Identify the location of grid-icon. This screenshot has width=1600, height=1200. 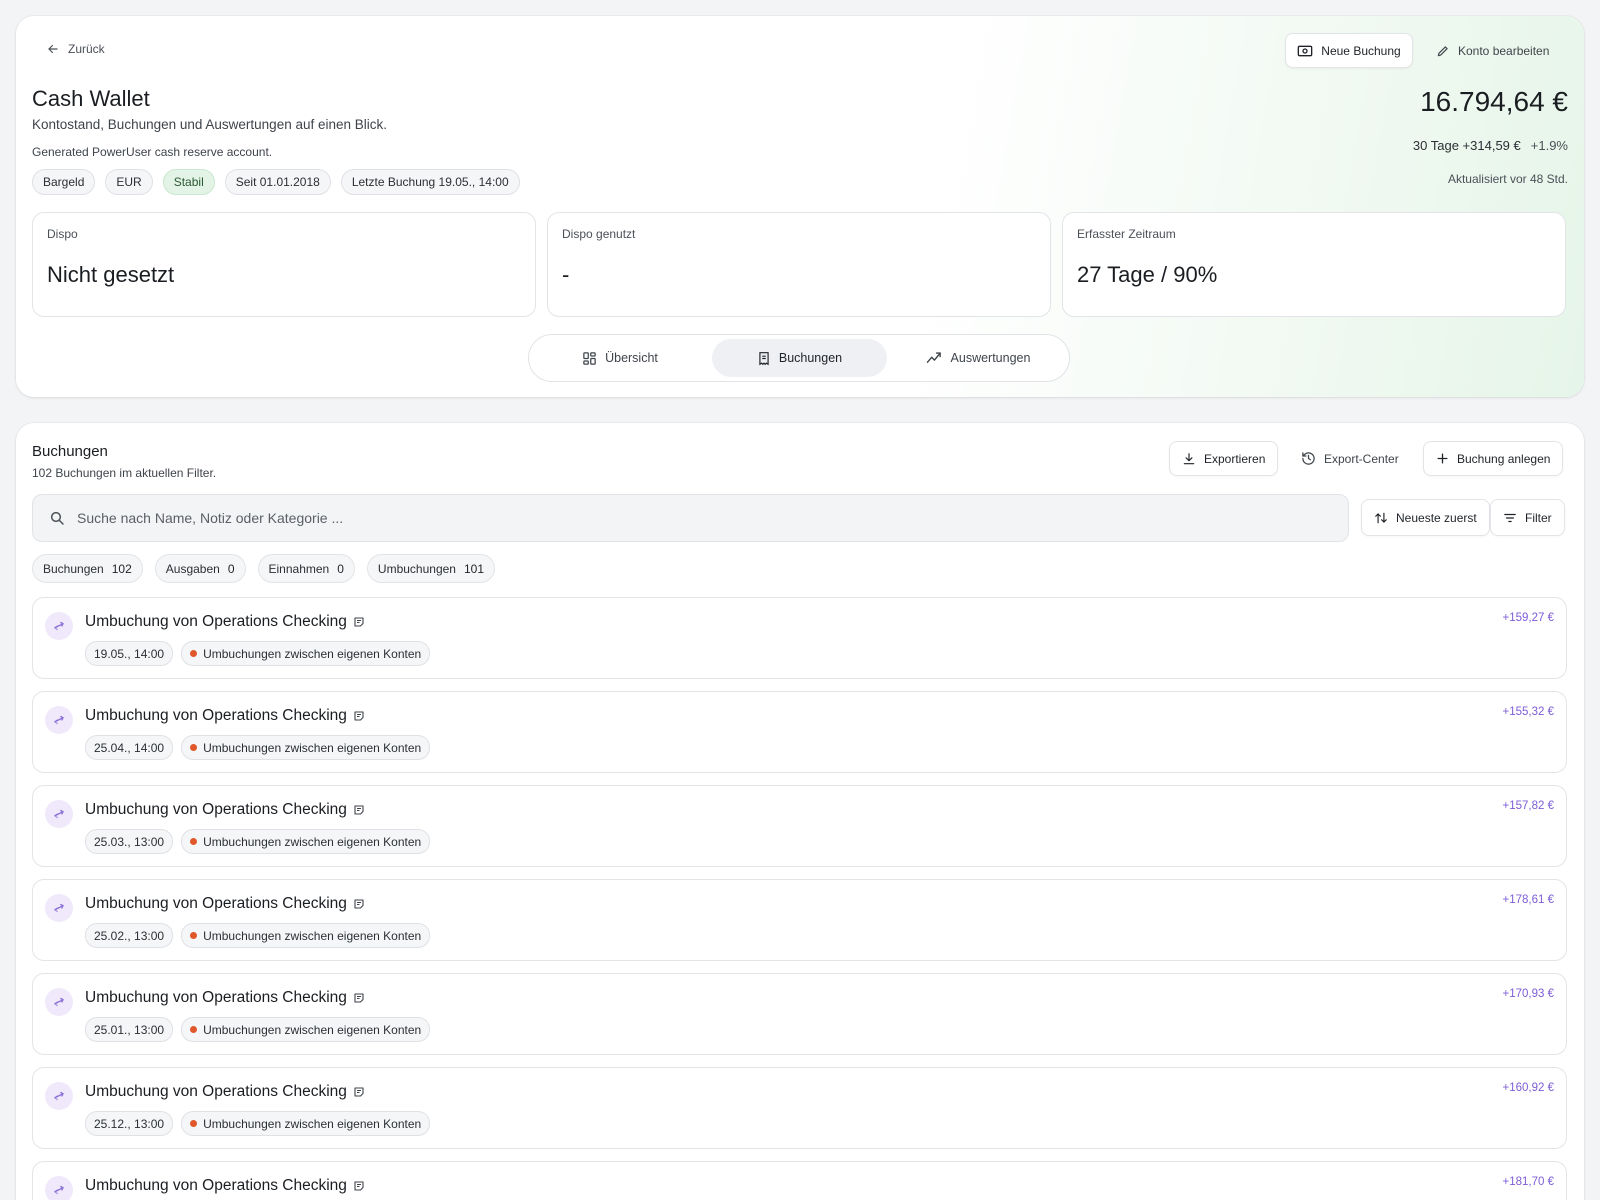
(589, 358).